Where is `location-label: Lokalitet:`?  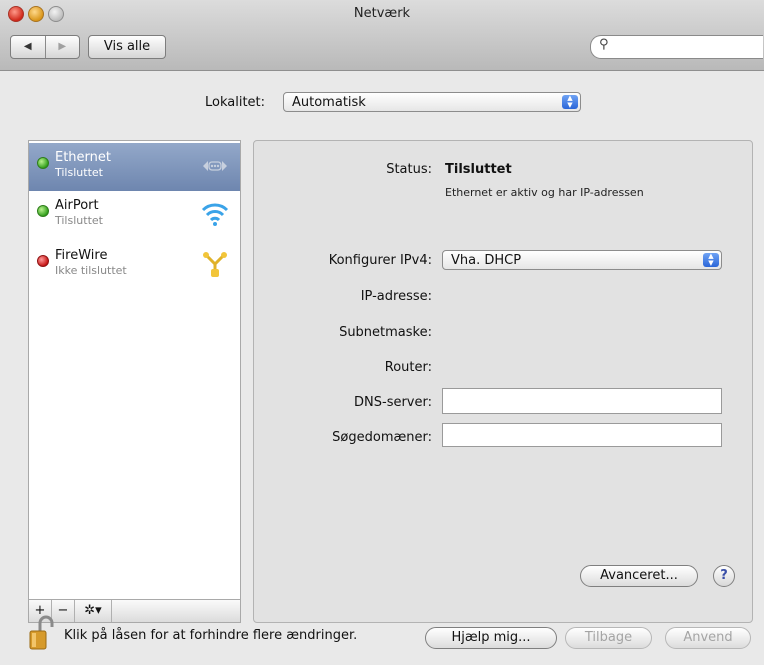 location-label: Lokalitet: is located at coordinates (235, 102).